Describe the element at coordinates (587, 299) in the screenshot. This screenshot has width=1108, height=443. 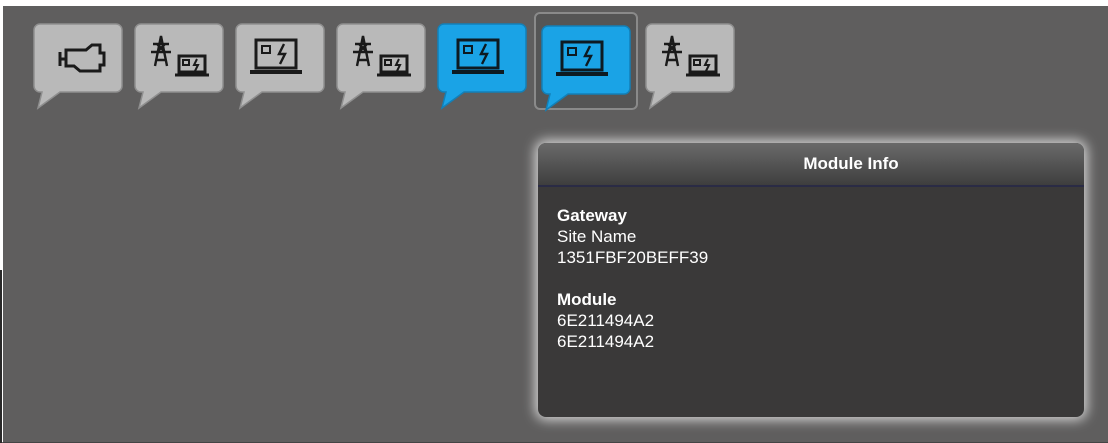
I see `module-heading: Module` at that location.